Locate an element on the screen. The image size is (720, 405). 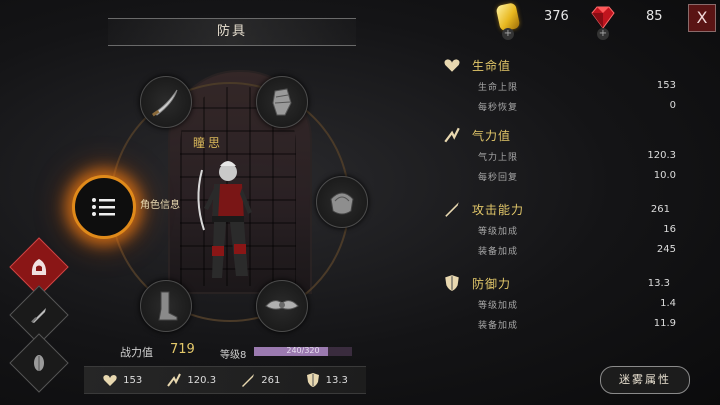
boots-slot is located at coordinates (166, 306).